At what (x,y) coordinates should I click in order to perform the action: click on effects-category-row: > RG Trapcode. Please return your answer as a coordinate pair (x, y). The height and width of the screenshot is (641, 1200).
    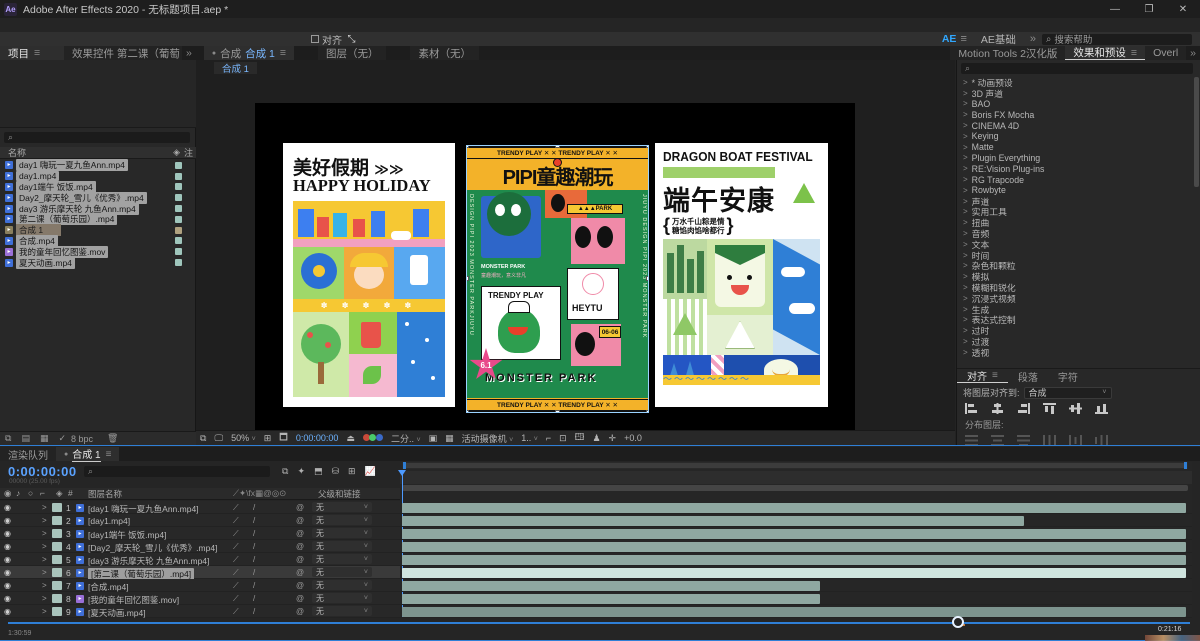
    Looking at the image, I should click on (1076, 179).